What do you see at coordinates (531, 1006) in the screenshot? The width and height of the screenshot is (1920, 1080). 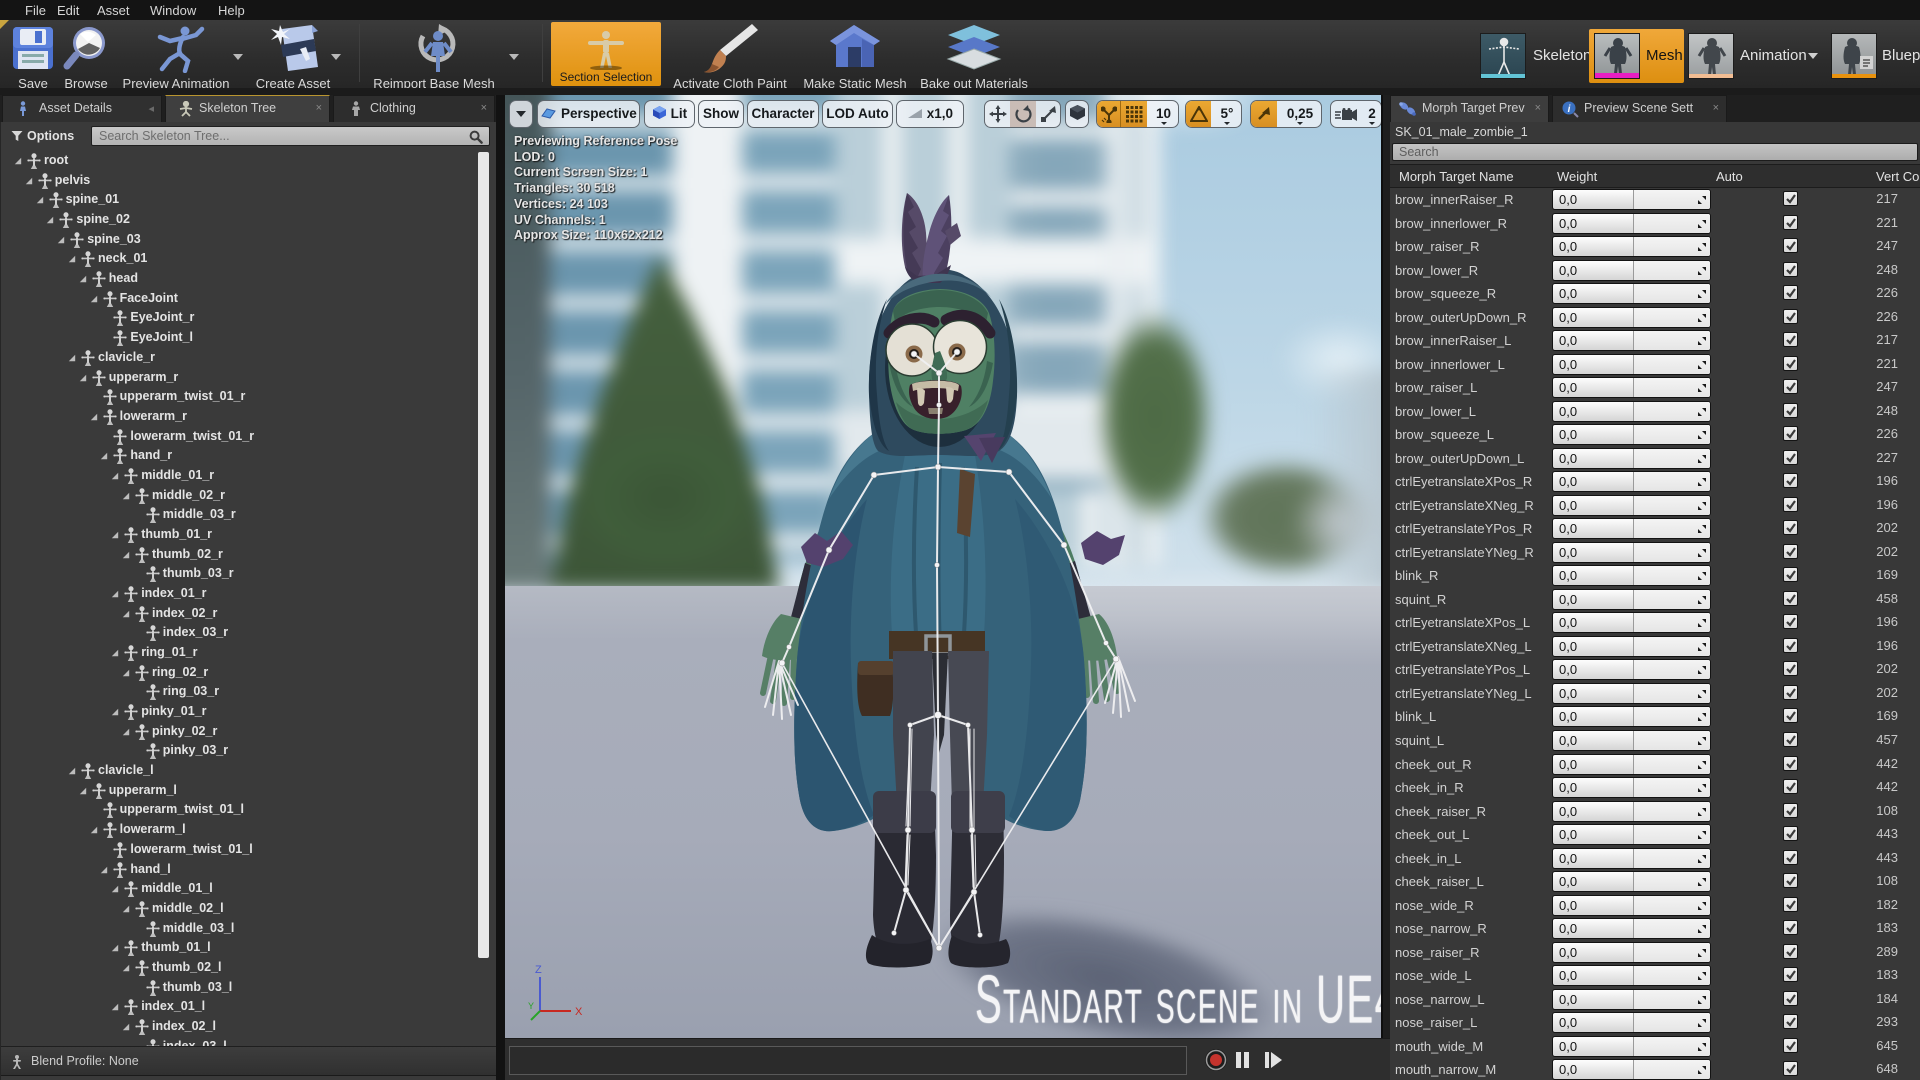 I see `svg-text: Y` at bounding box center [531, 1006].